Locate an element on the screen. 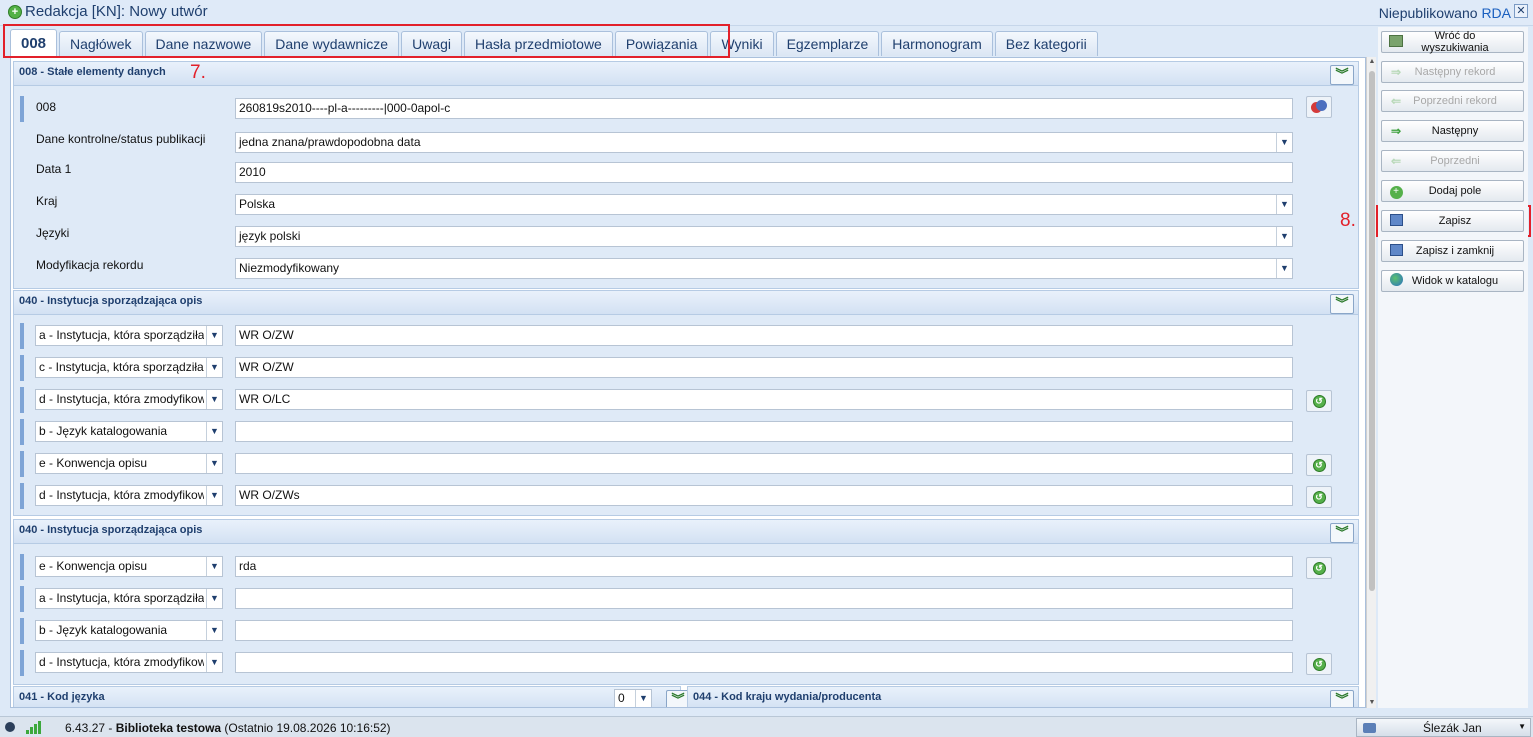 The image size is (1533, 737). button-label: Zapisz i zamknij is located at coordinates (1455, 251).